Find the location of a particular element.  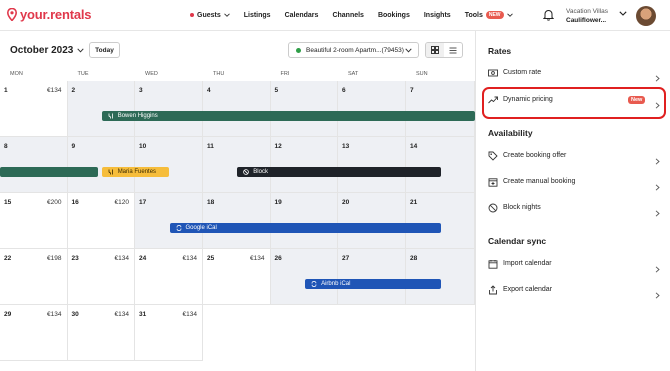

calendar-day-cell: 13 is located at coordinates (372, 165).